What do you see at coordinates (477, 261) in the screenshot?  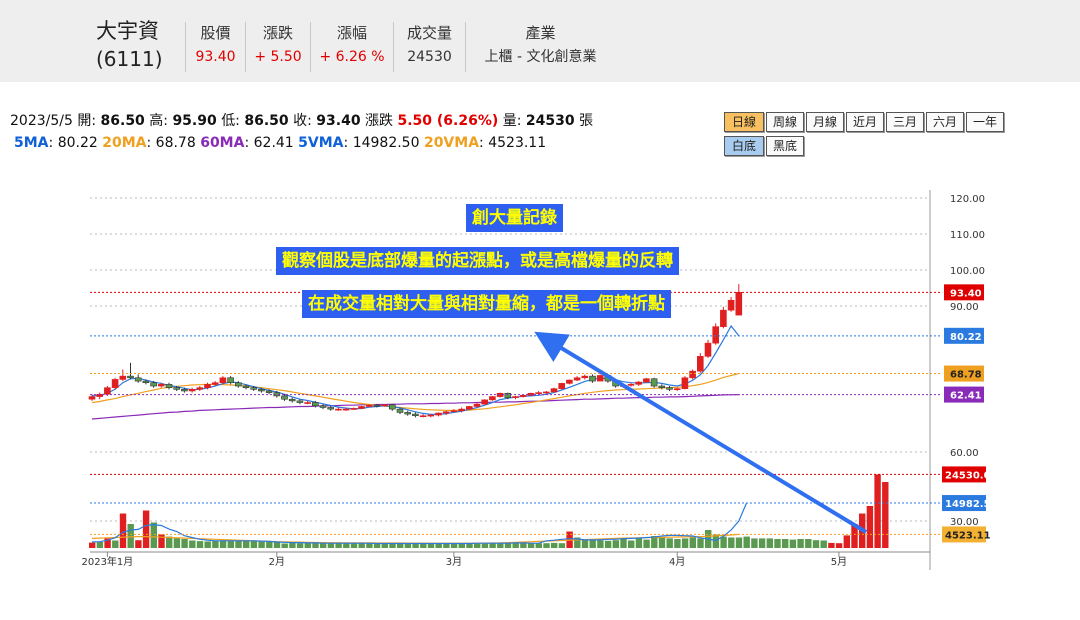 I see `annotation-observe: 觀察個股是底部爆量的起漲點，或是高檔爆量的反轉` at bounding box center [477, 261].